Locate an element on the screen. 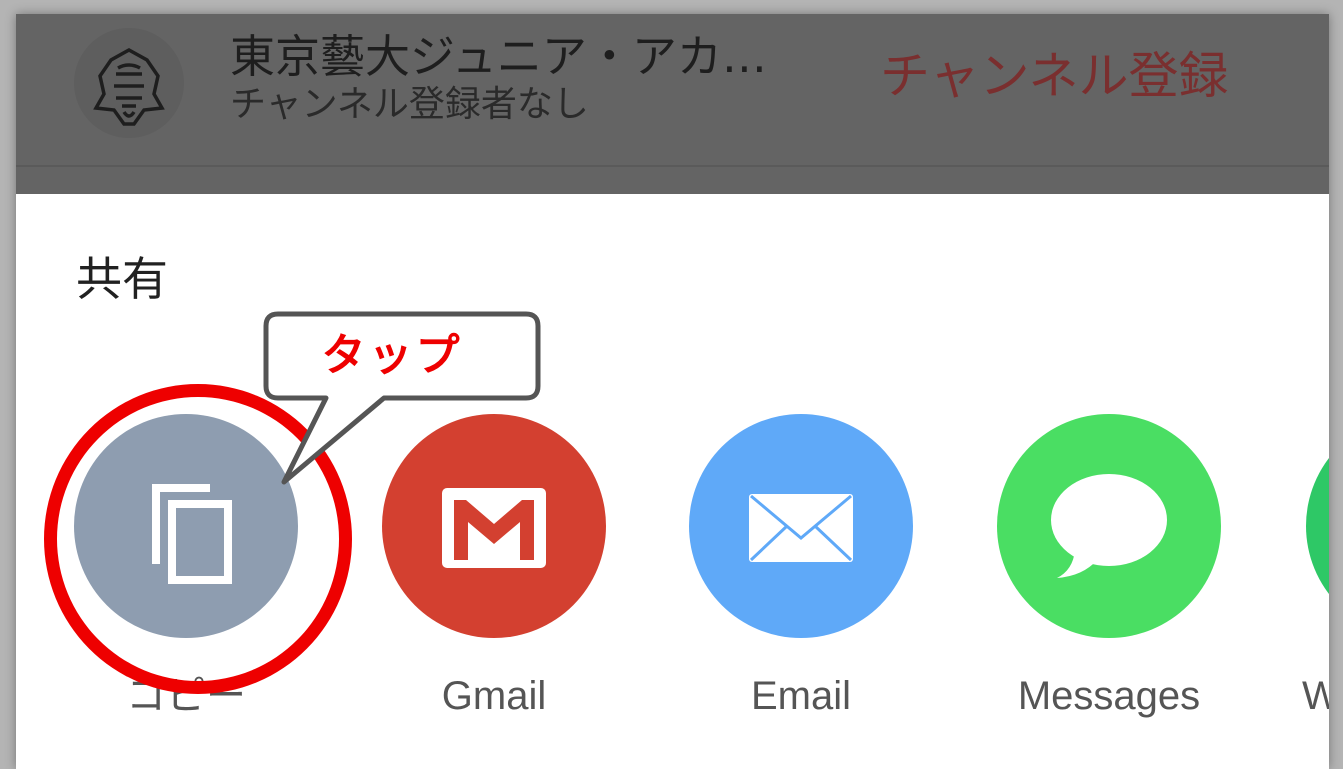 The width and height of the screenshot is (1343, 769). share-label-messages: Messages is located at coordinates (1109, 696).